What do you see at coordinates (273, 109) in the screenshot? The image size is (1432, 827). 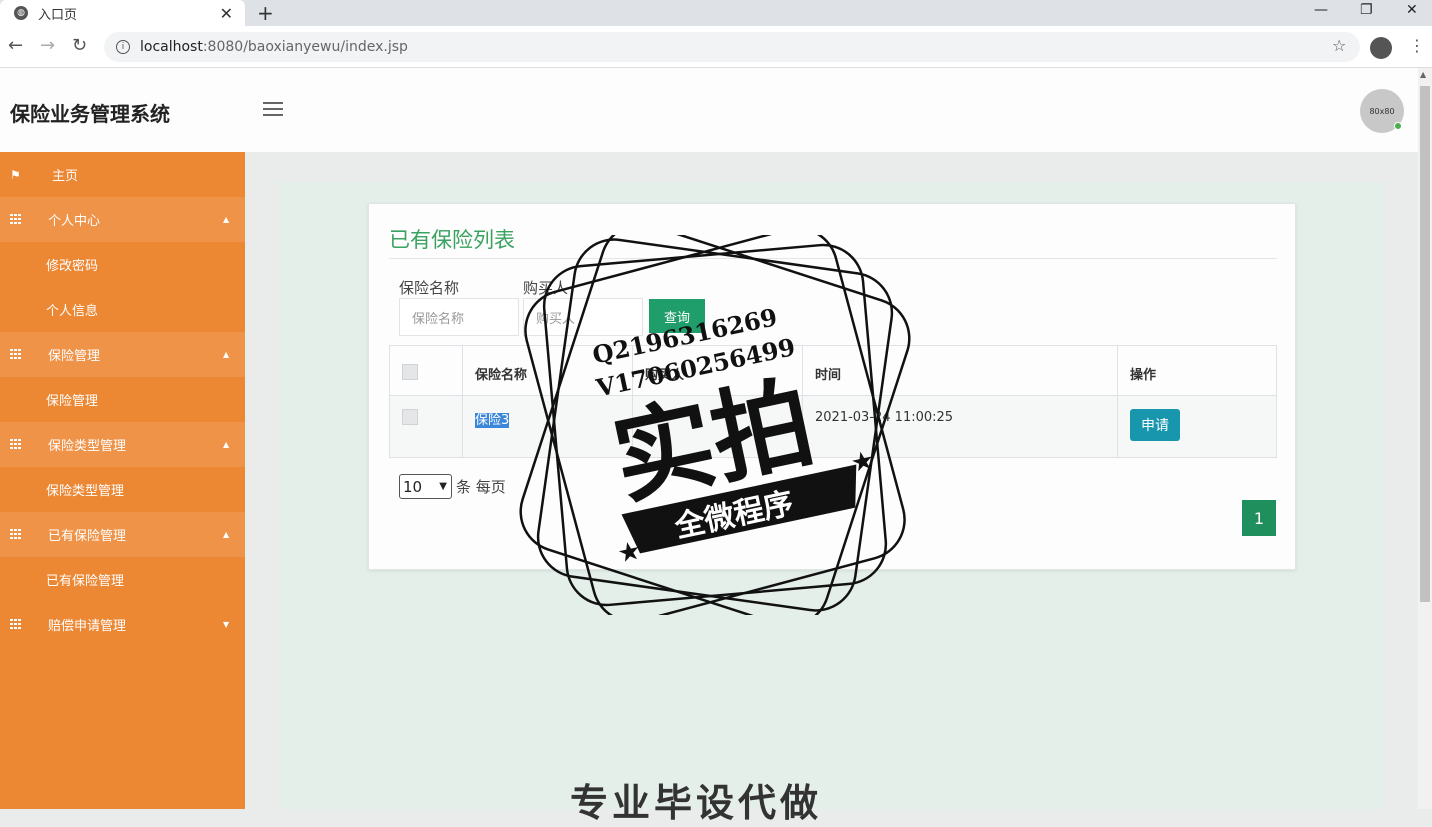 I see `hamburger-menu-icon` at bounding box center [273, 109].